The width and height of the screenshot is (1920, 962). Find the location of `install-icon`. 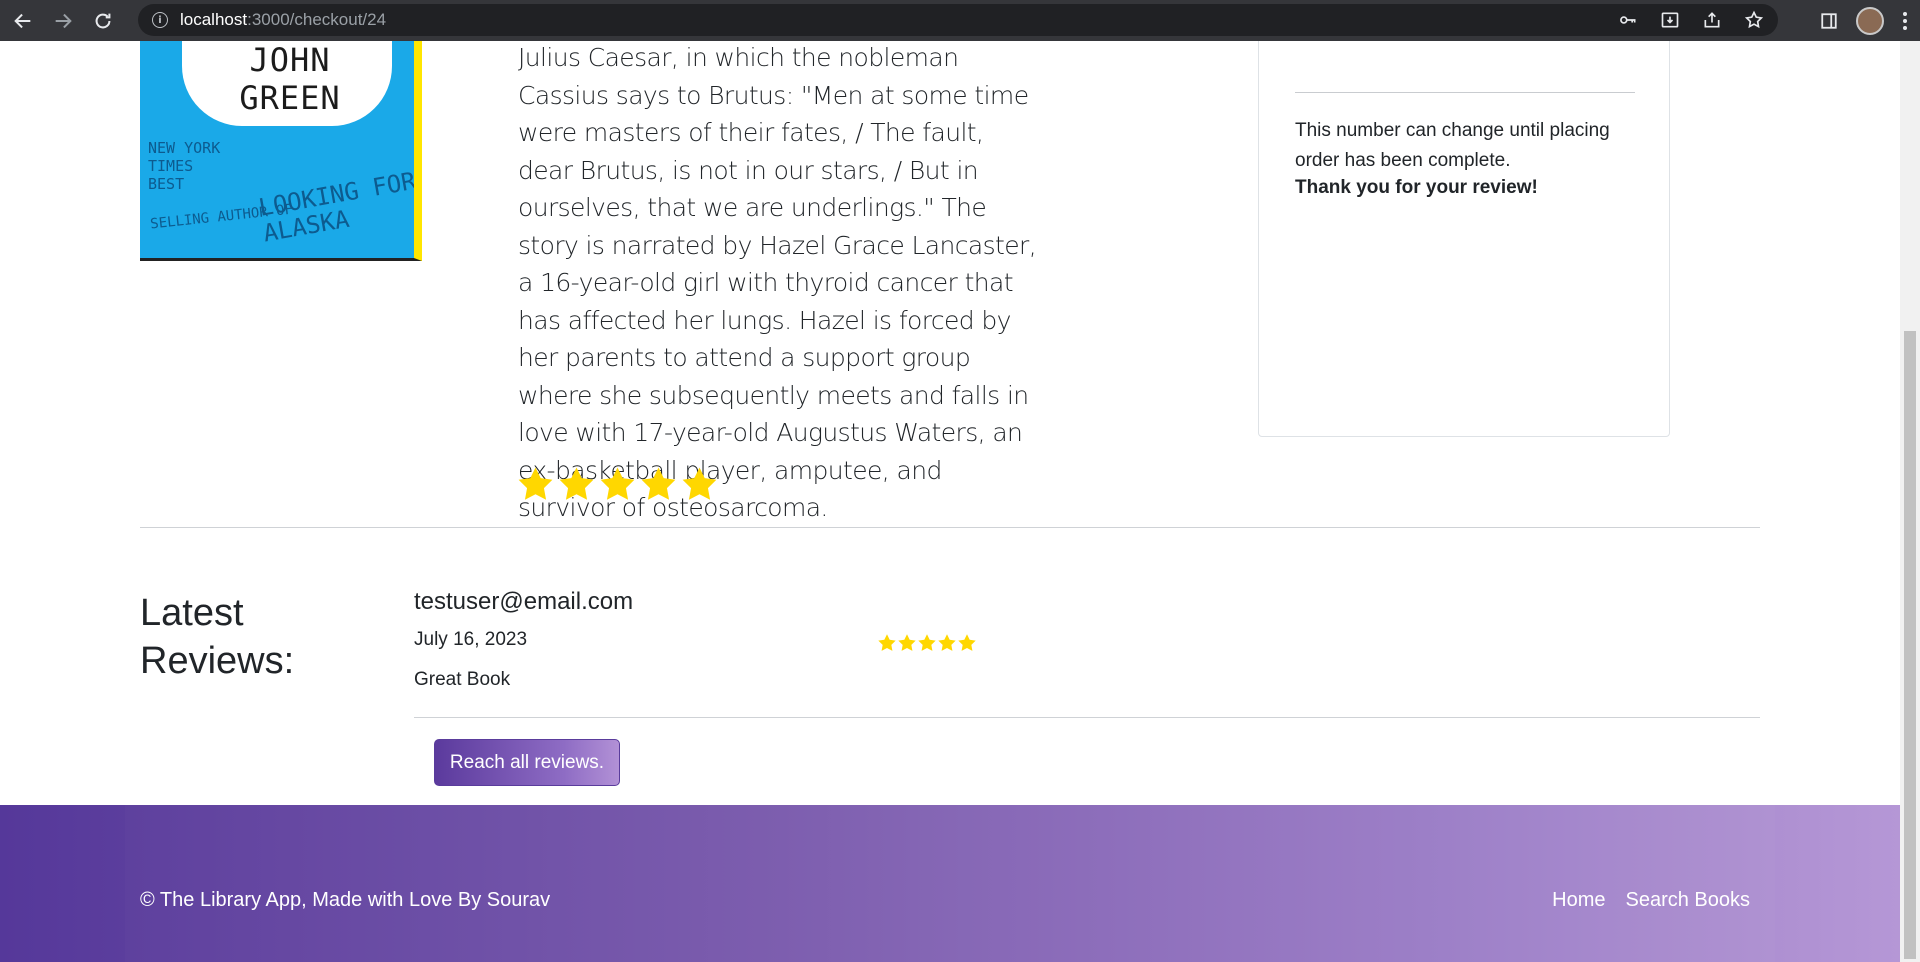

install-icon is located at coordinates (1670, 20).